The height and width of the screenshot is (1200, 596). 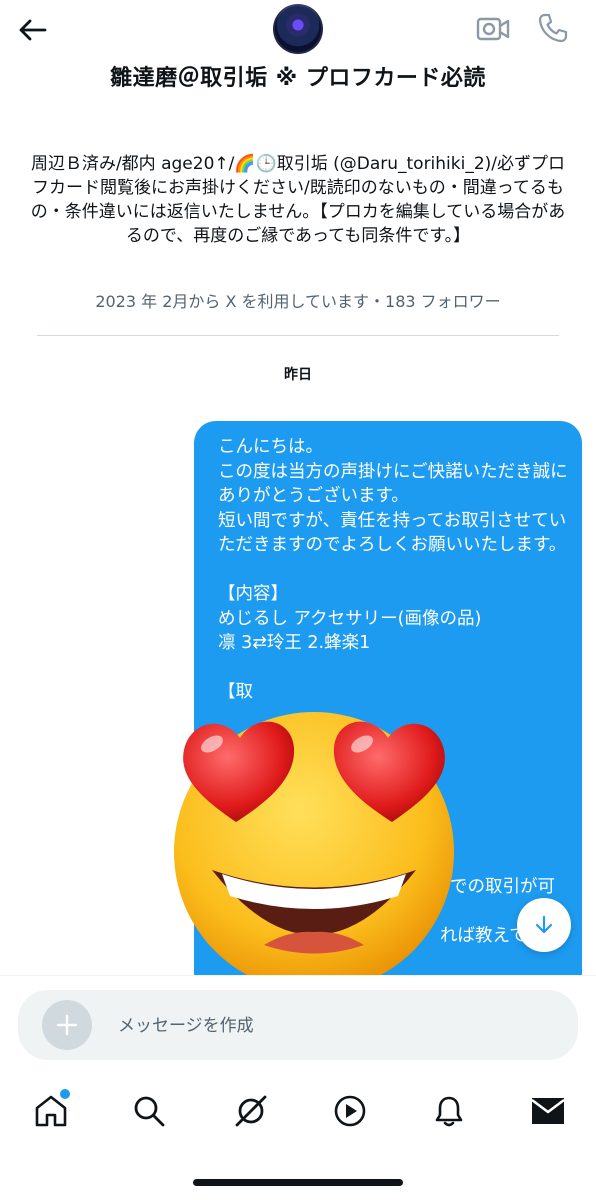 I want to click on tab-video, so click(x=350, y=1111).